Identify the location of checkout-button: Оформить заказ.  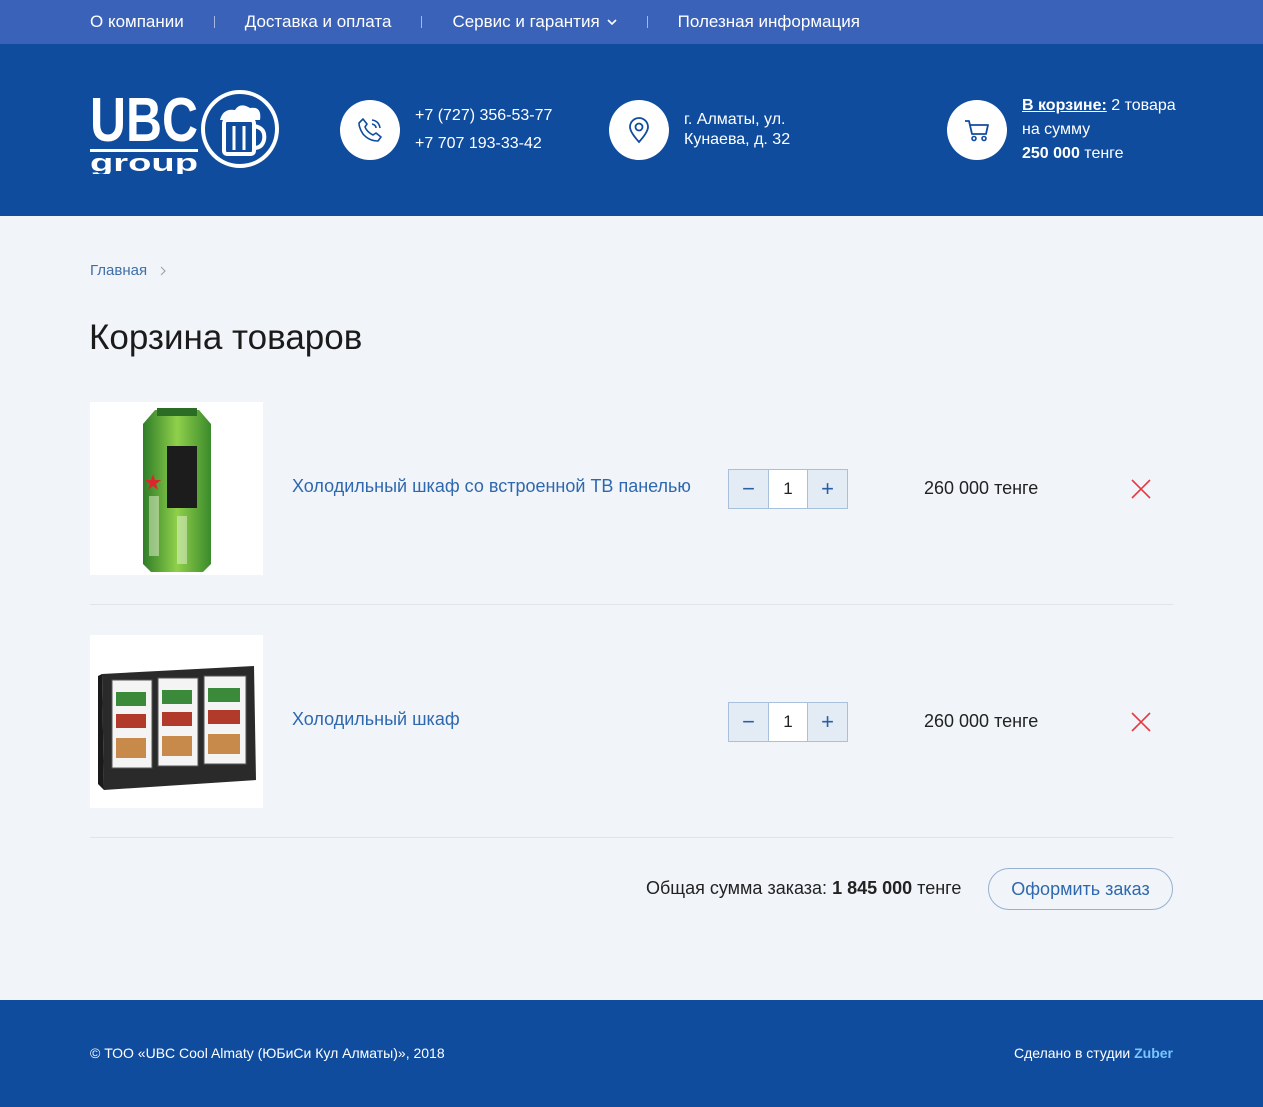
(1080, 889).